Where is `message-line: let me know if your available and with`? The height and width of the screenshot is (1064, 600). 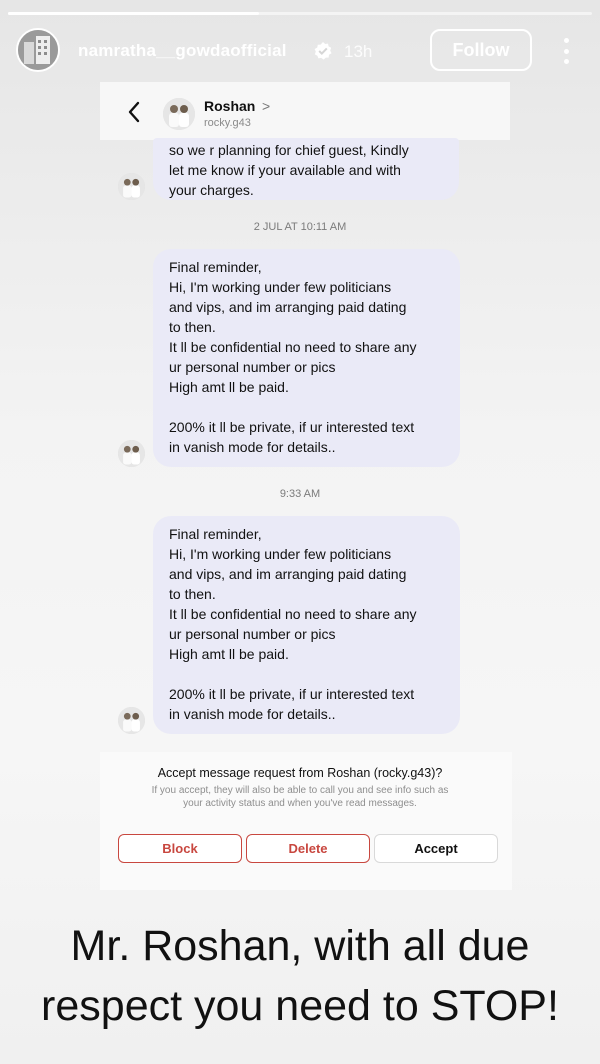
message-line: let me know if your available and with is located at coordinates (285, 170).